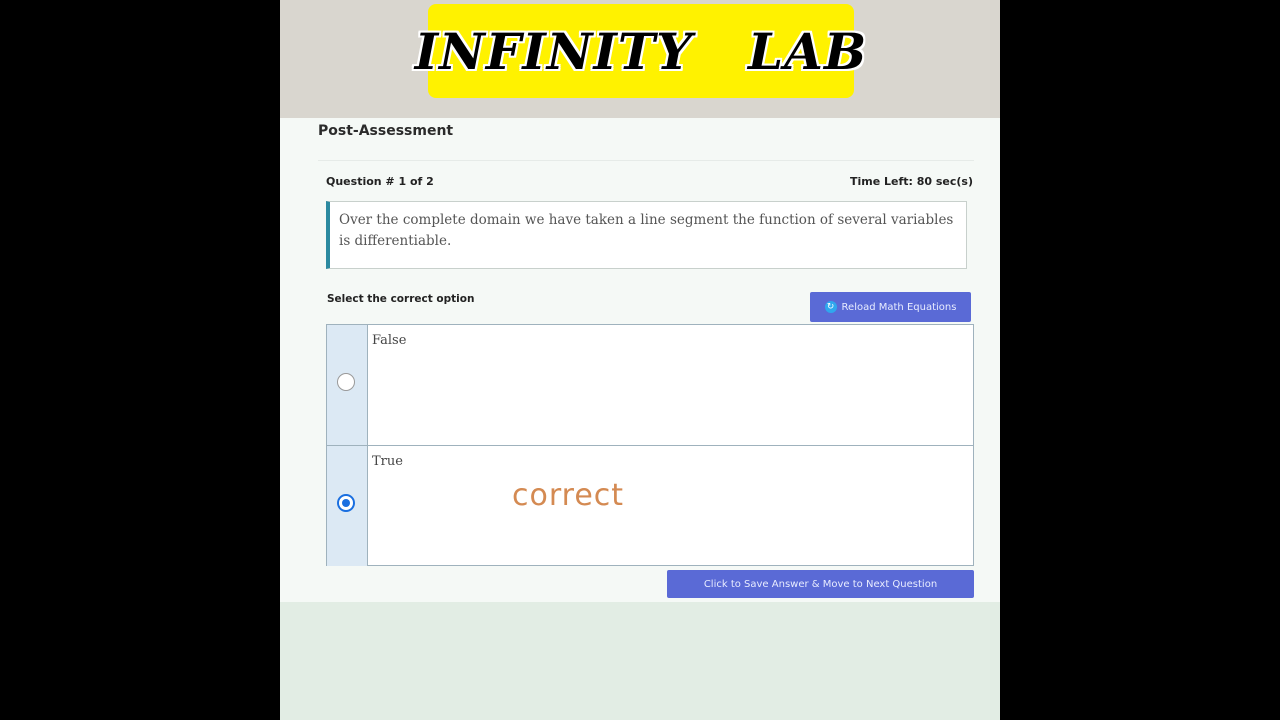 This screenshot has height=720, width=1280. Describe the element at coordinates (899, 307) in the screenshot. I see `reload-button-label: Reload Math Equations` at that location.